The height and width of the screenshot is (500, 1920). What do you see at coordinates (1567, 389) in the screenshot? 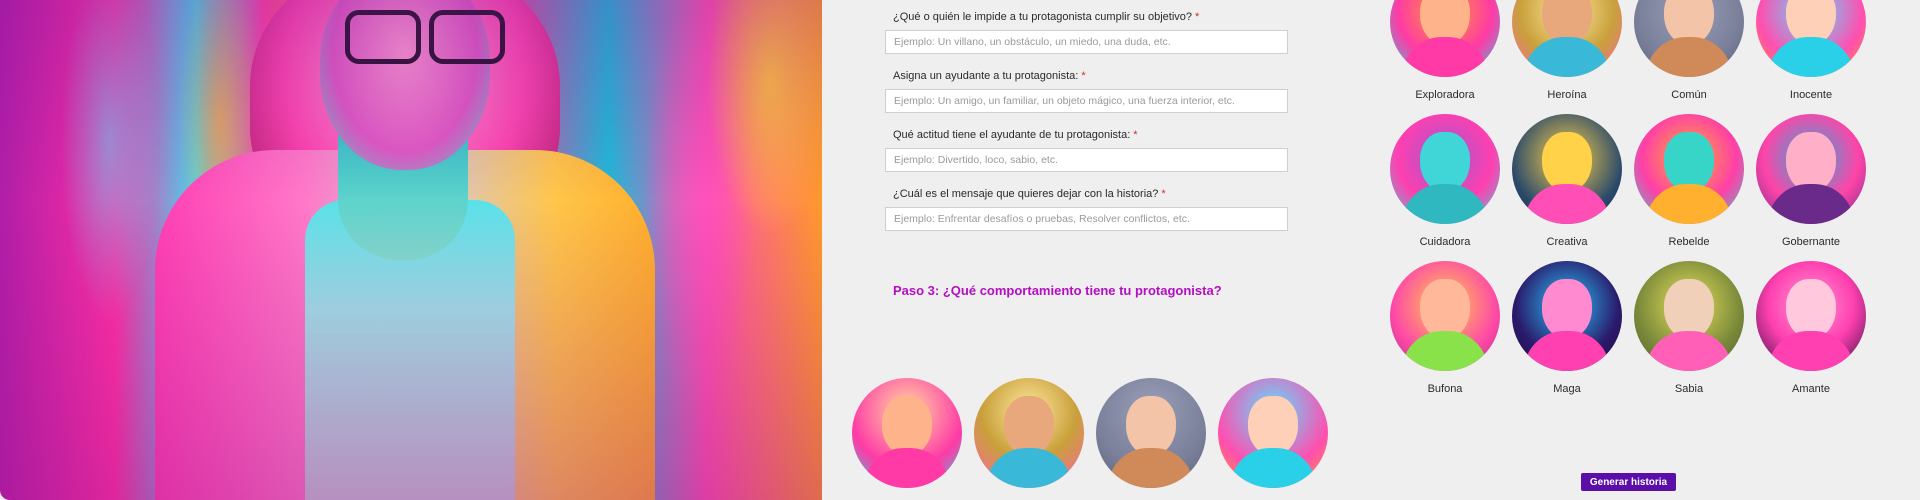
I see `archetype-maga-label: Maga` at bounding box center [1567, 389].